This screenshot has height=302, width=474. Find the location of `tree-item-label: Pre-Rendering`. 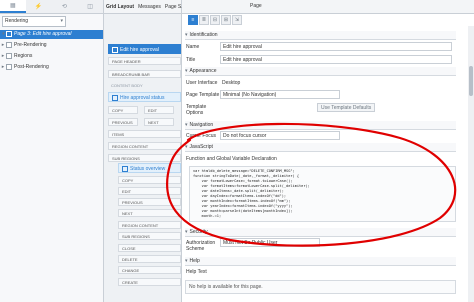

tree-item-label: Pre-Rendering is located at coordinates (30, 45).